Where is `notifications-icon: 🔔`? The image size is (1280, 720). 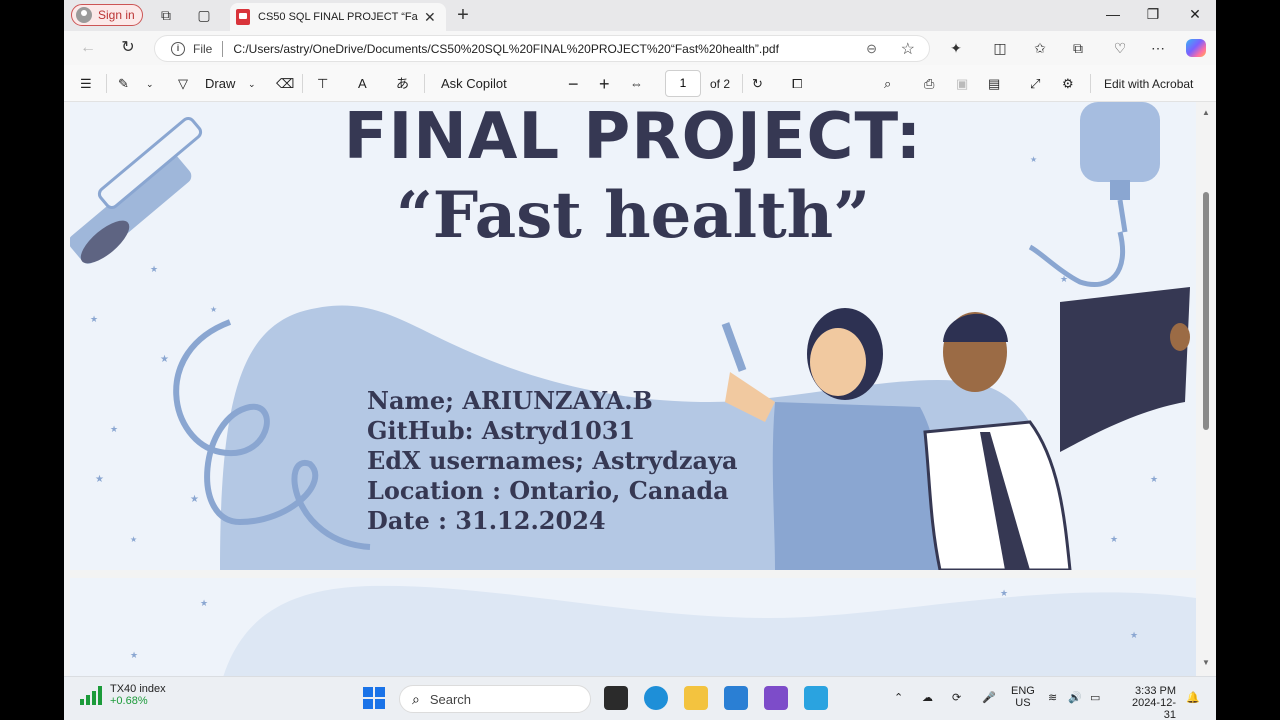 notifications-icon: 🔔 is located at coordinates (1193, 697).